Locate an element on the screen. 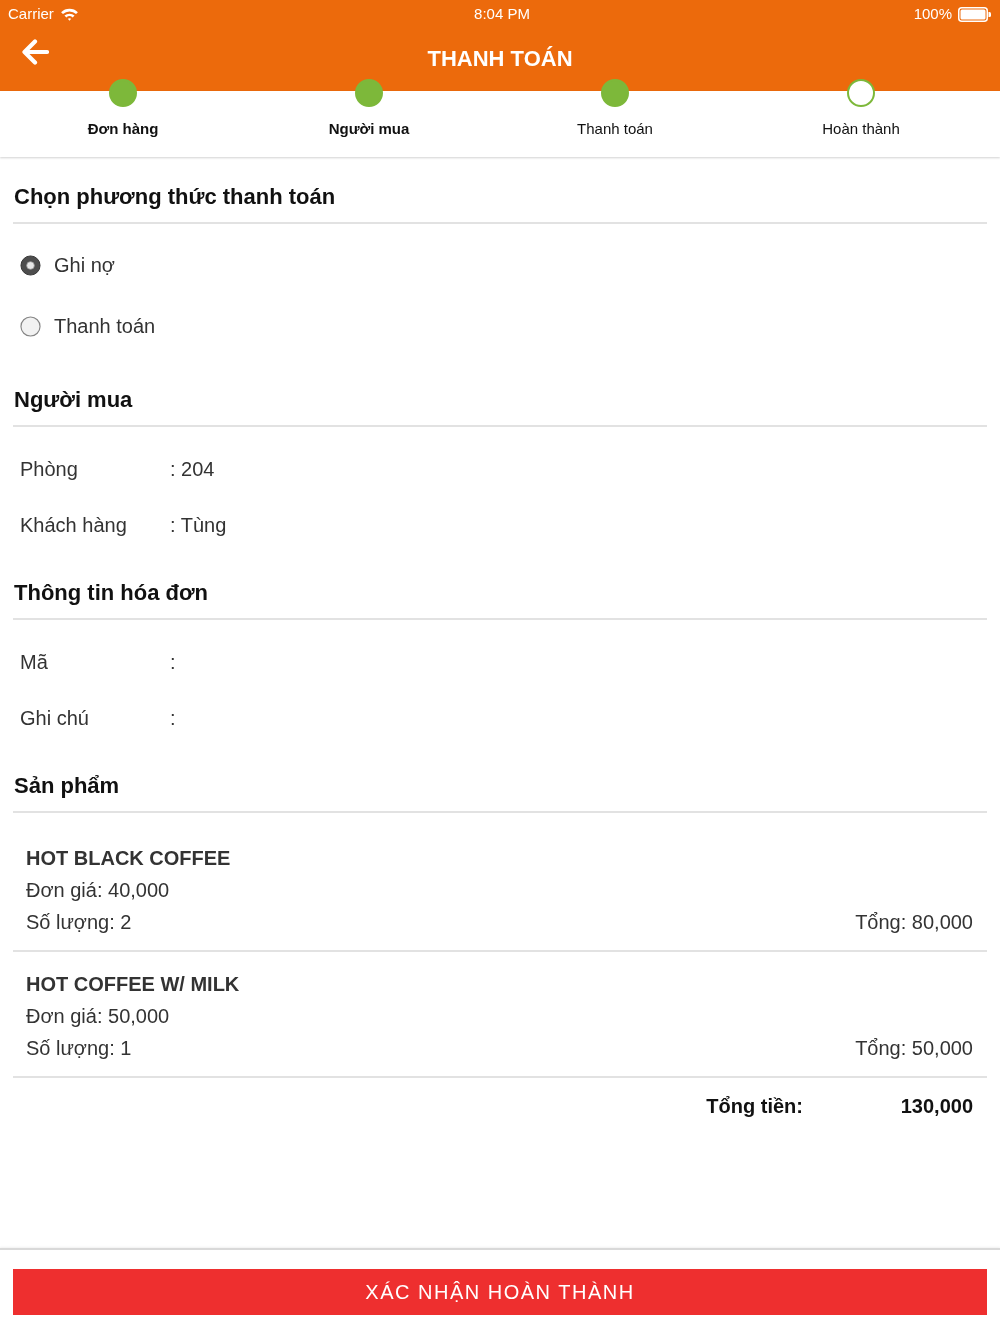  quantity-text: Số lượng: 1 is located at coordinates (79, 1048).